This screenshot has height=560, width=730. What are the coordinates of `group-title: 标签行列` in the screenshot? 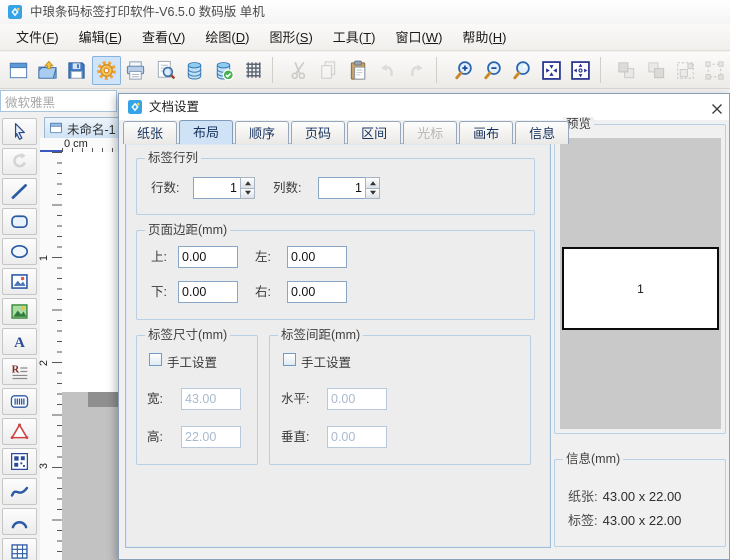 It's located at (173, 158).